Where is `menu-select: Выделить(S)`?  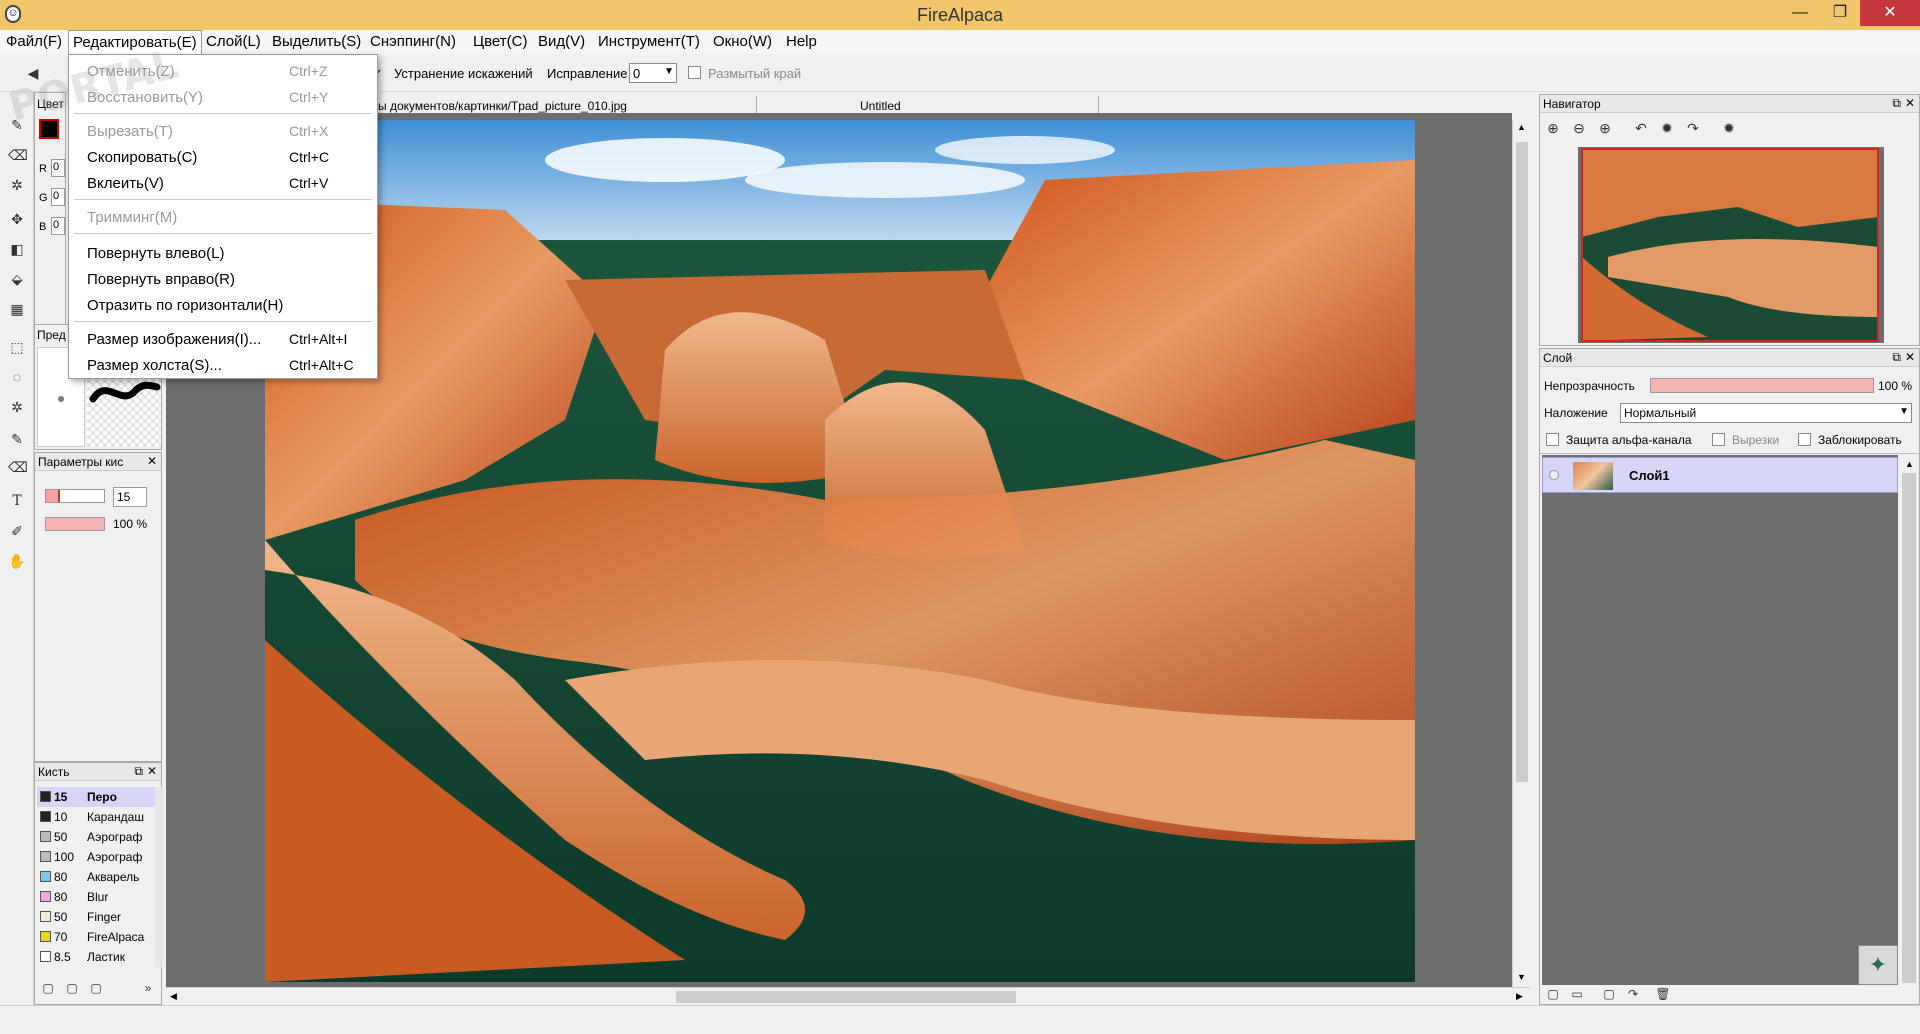 menu-select: Выделить(S) is located at coordinates (316, 41).